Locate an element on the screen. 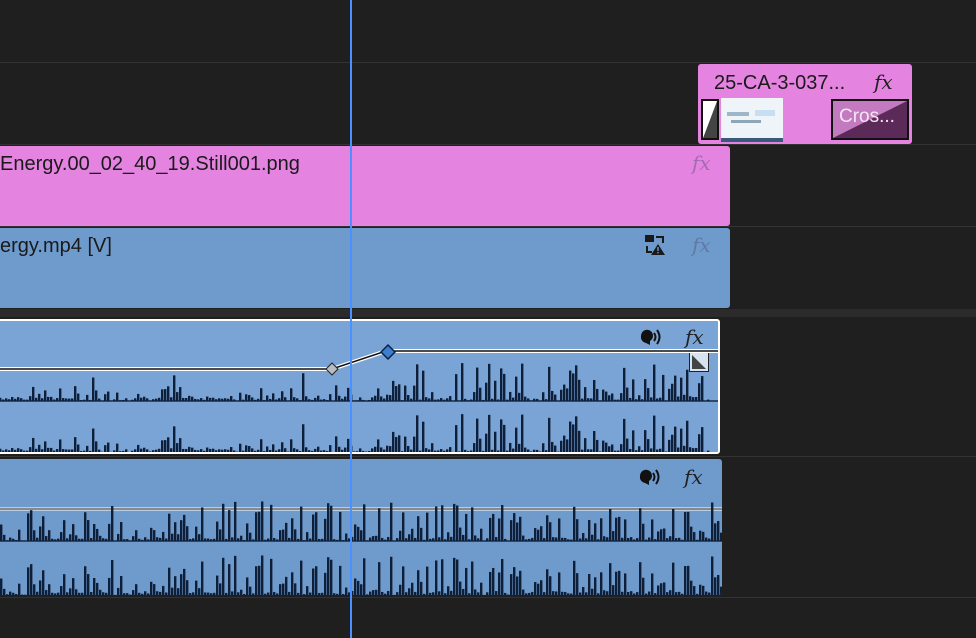 This screenshot has height=638, width=976. playhead is located at coordinates (351, 319).